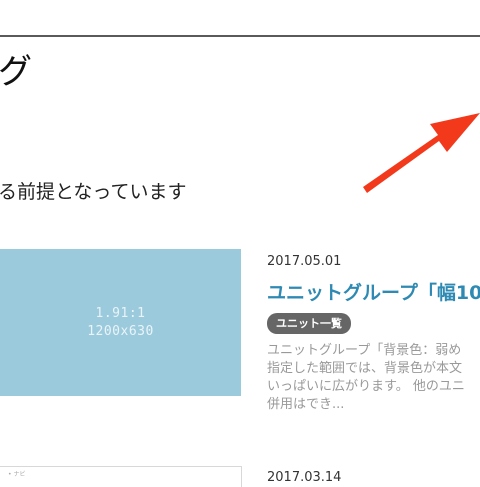 The image size is (480, 487). I want to click on category-tag: ユニット一覧, so click(309, 323).